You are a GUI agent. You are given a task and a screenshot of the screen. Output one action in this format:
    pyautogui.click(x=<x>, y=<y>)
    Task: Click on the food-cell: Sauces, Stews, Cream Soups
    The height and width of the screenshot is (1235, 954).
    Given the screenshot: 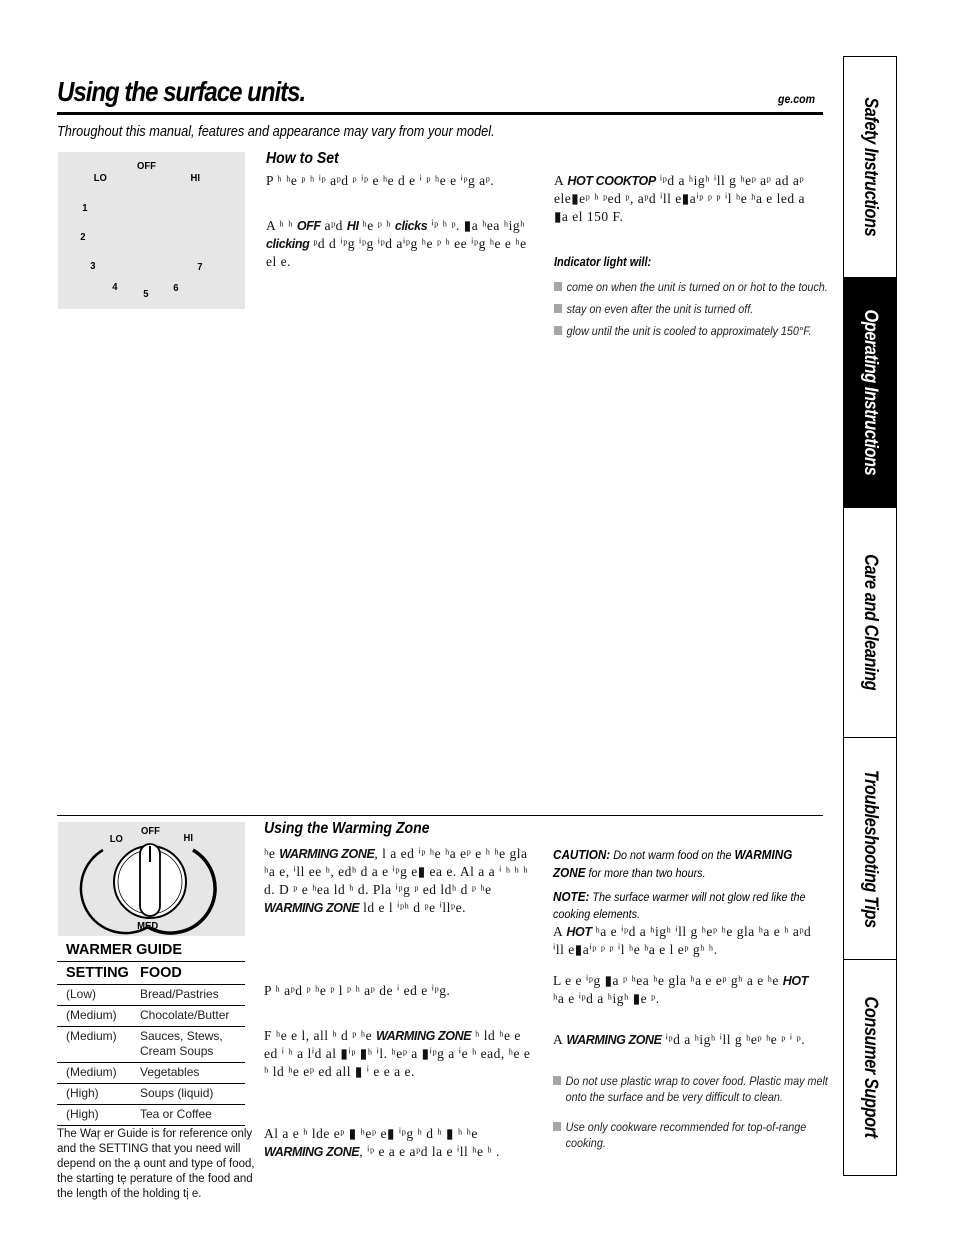 What is the action you would take?
    pyautogui.click(x=181, y=1043)
    